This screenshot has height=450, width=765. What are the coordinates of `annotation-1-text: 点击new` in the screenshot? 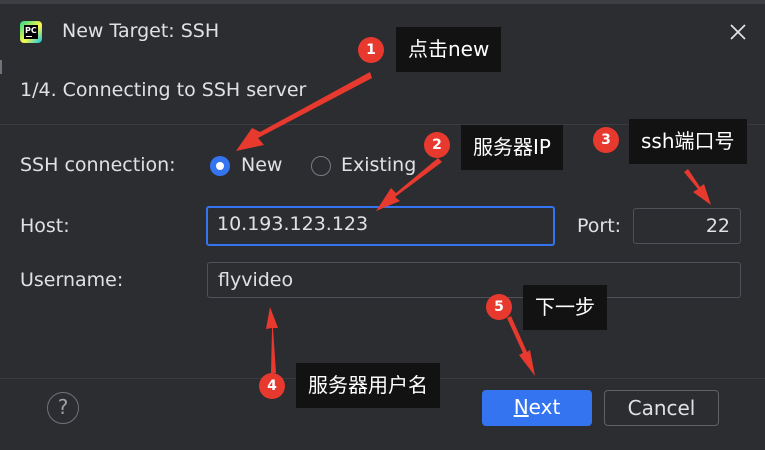 It's located at (449, 49).